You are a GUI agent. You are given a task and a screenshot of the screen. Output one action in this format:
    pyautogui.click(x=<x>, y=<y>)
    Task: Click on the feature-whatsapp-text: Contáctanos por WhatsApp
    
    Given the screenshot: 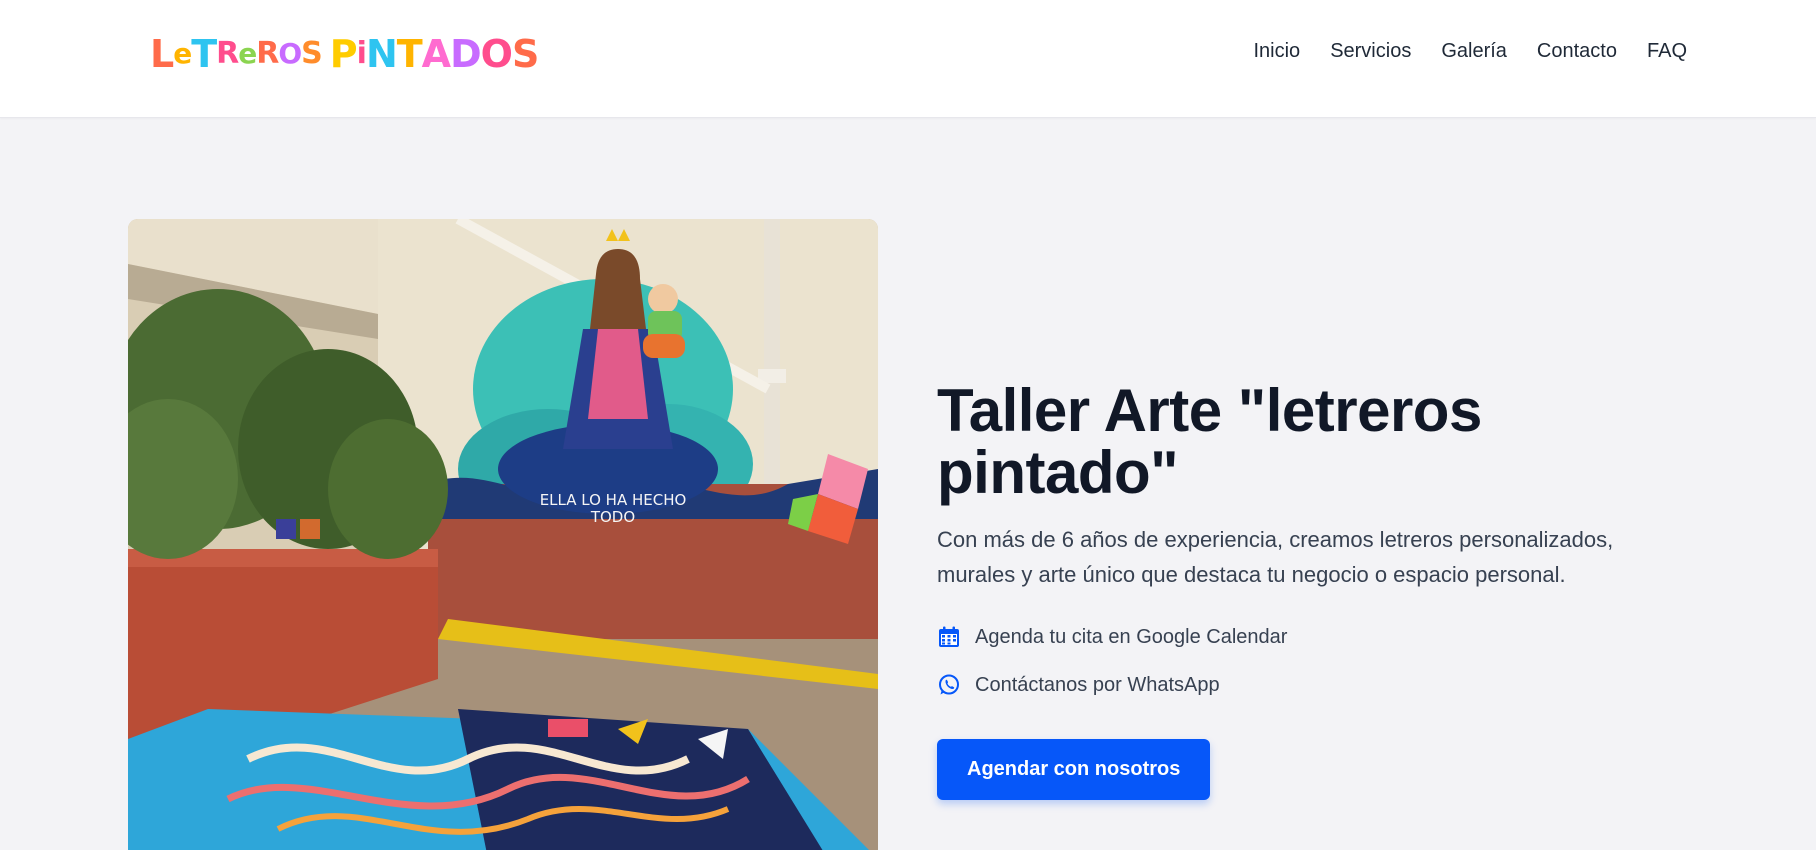 What is the action you would take?
    pyautogui.click(x=1097, y=684)
    